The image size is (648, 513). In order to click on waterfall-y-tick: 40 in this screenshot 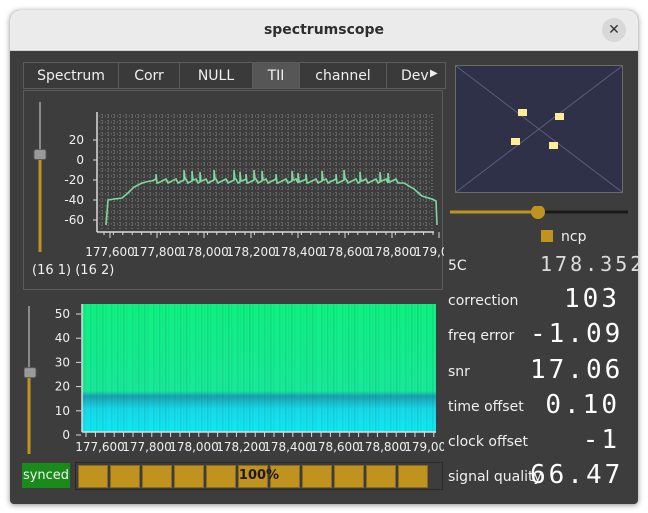, I will do `click(62, 338)`.